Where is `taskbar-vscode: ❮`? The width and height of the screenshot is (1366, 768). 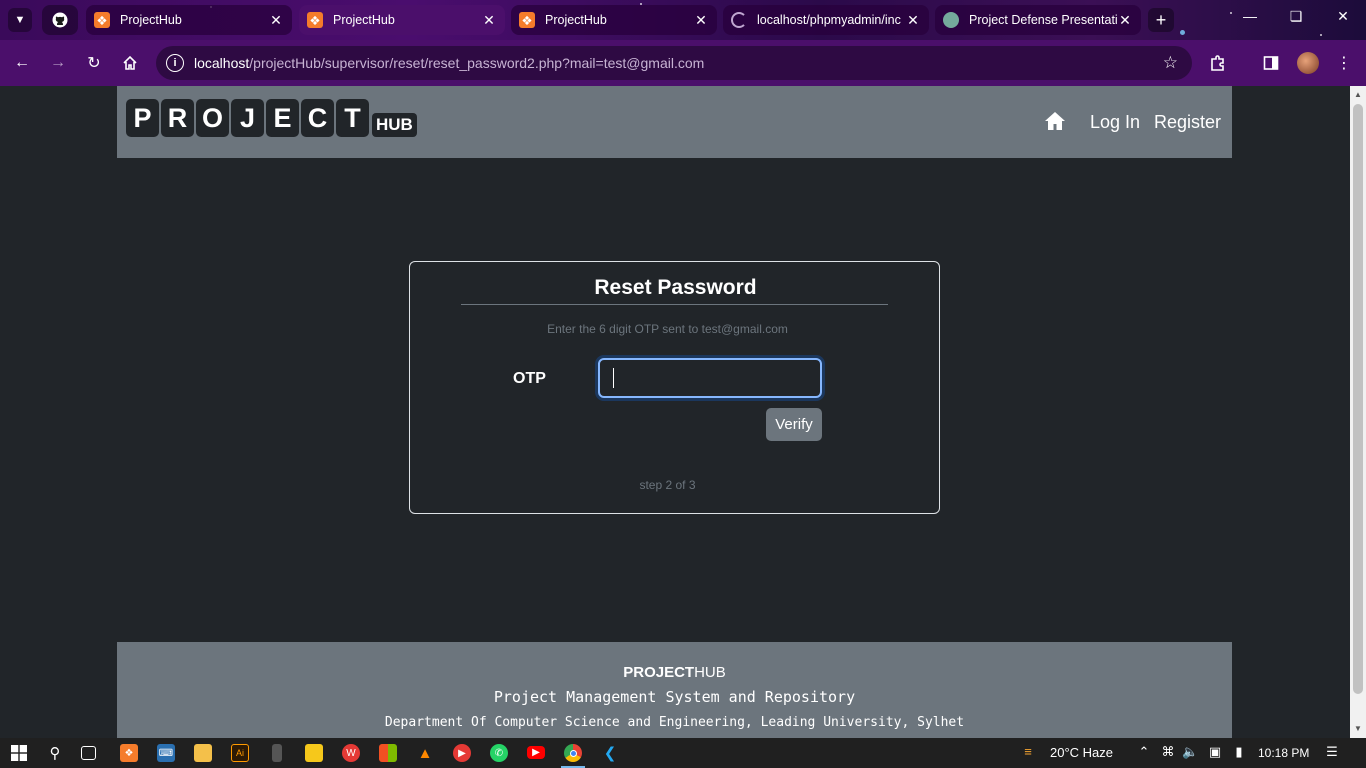
taskbar-vscode: ❮ is located at coordinates (610, 753).